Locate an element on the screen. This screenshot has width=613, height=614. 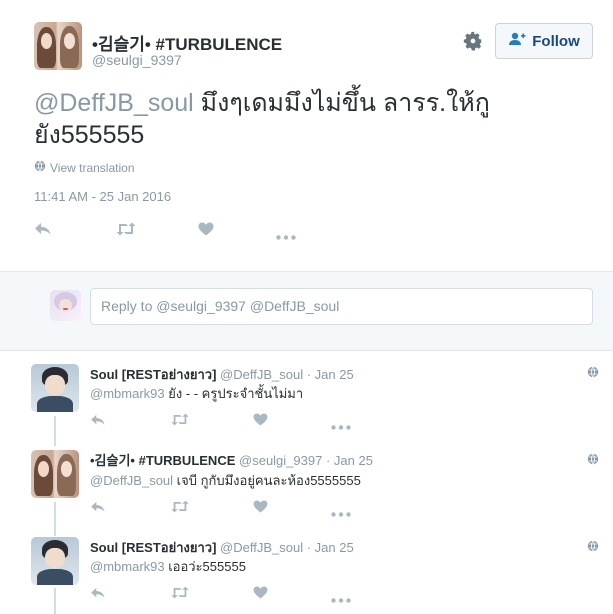
current-user-avatar is located at coordinates (65, 305).